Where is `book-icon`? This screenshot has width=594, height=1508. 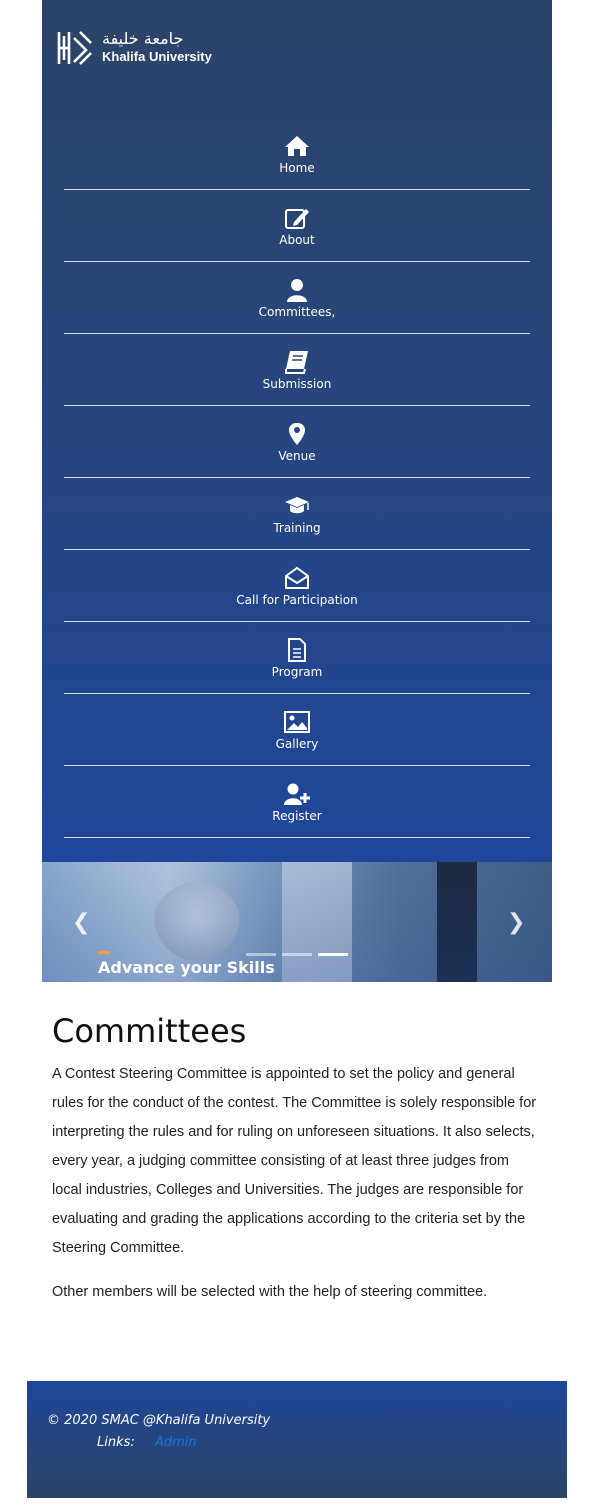 book-icon is located at coordinates (296, 362).